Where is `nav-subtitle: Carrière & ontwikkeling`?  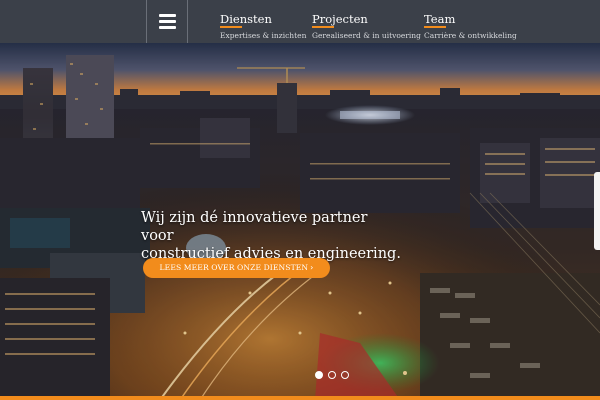
nav-subtitle: Carrière & ontwikkeling is located at coordinates (470, 35).